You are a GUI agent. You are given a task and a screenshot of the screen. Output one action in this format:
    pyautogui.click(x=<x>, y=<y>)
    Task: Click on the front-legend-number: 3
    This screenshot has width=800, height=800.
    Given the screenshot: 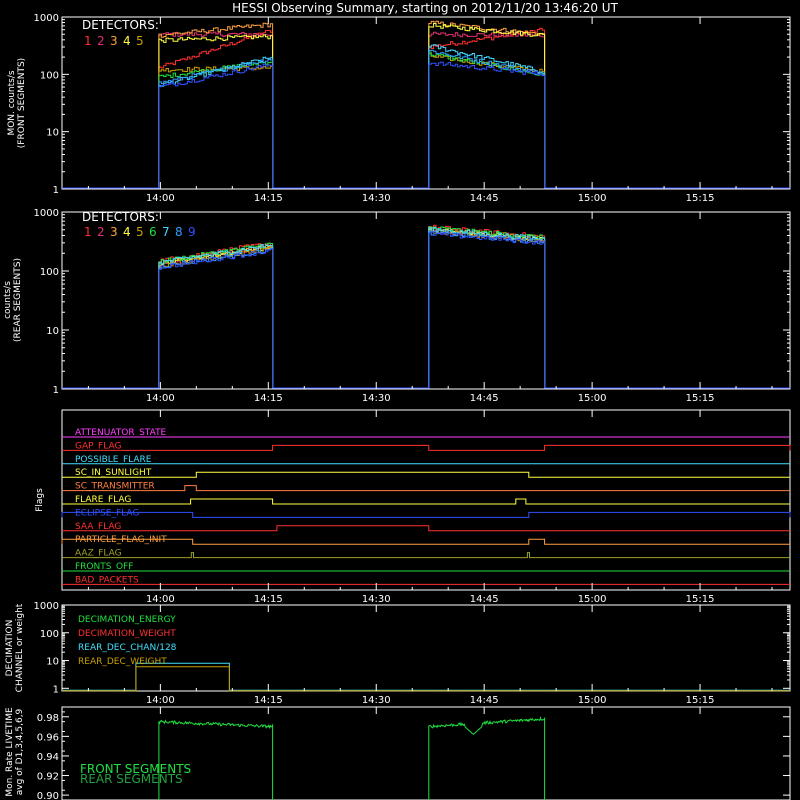 What is the action you would take?
    pyautogui.click(x=114, y=41)
    